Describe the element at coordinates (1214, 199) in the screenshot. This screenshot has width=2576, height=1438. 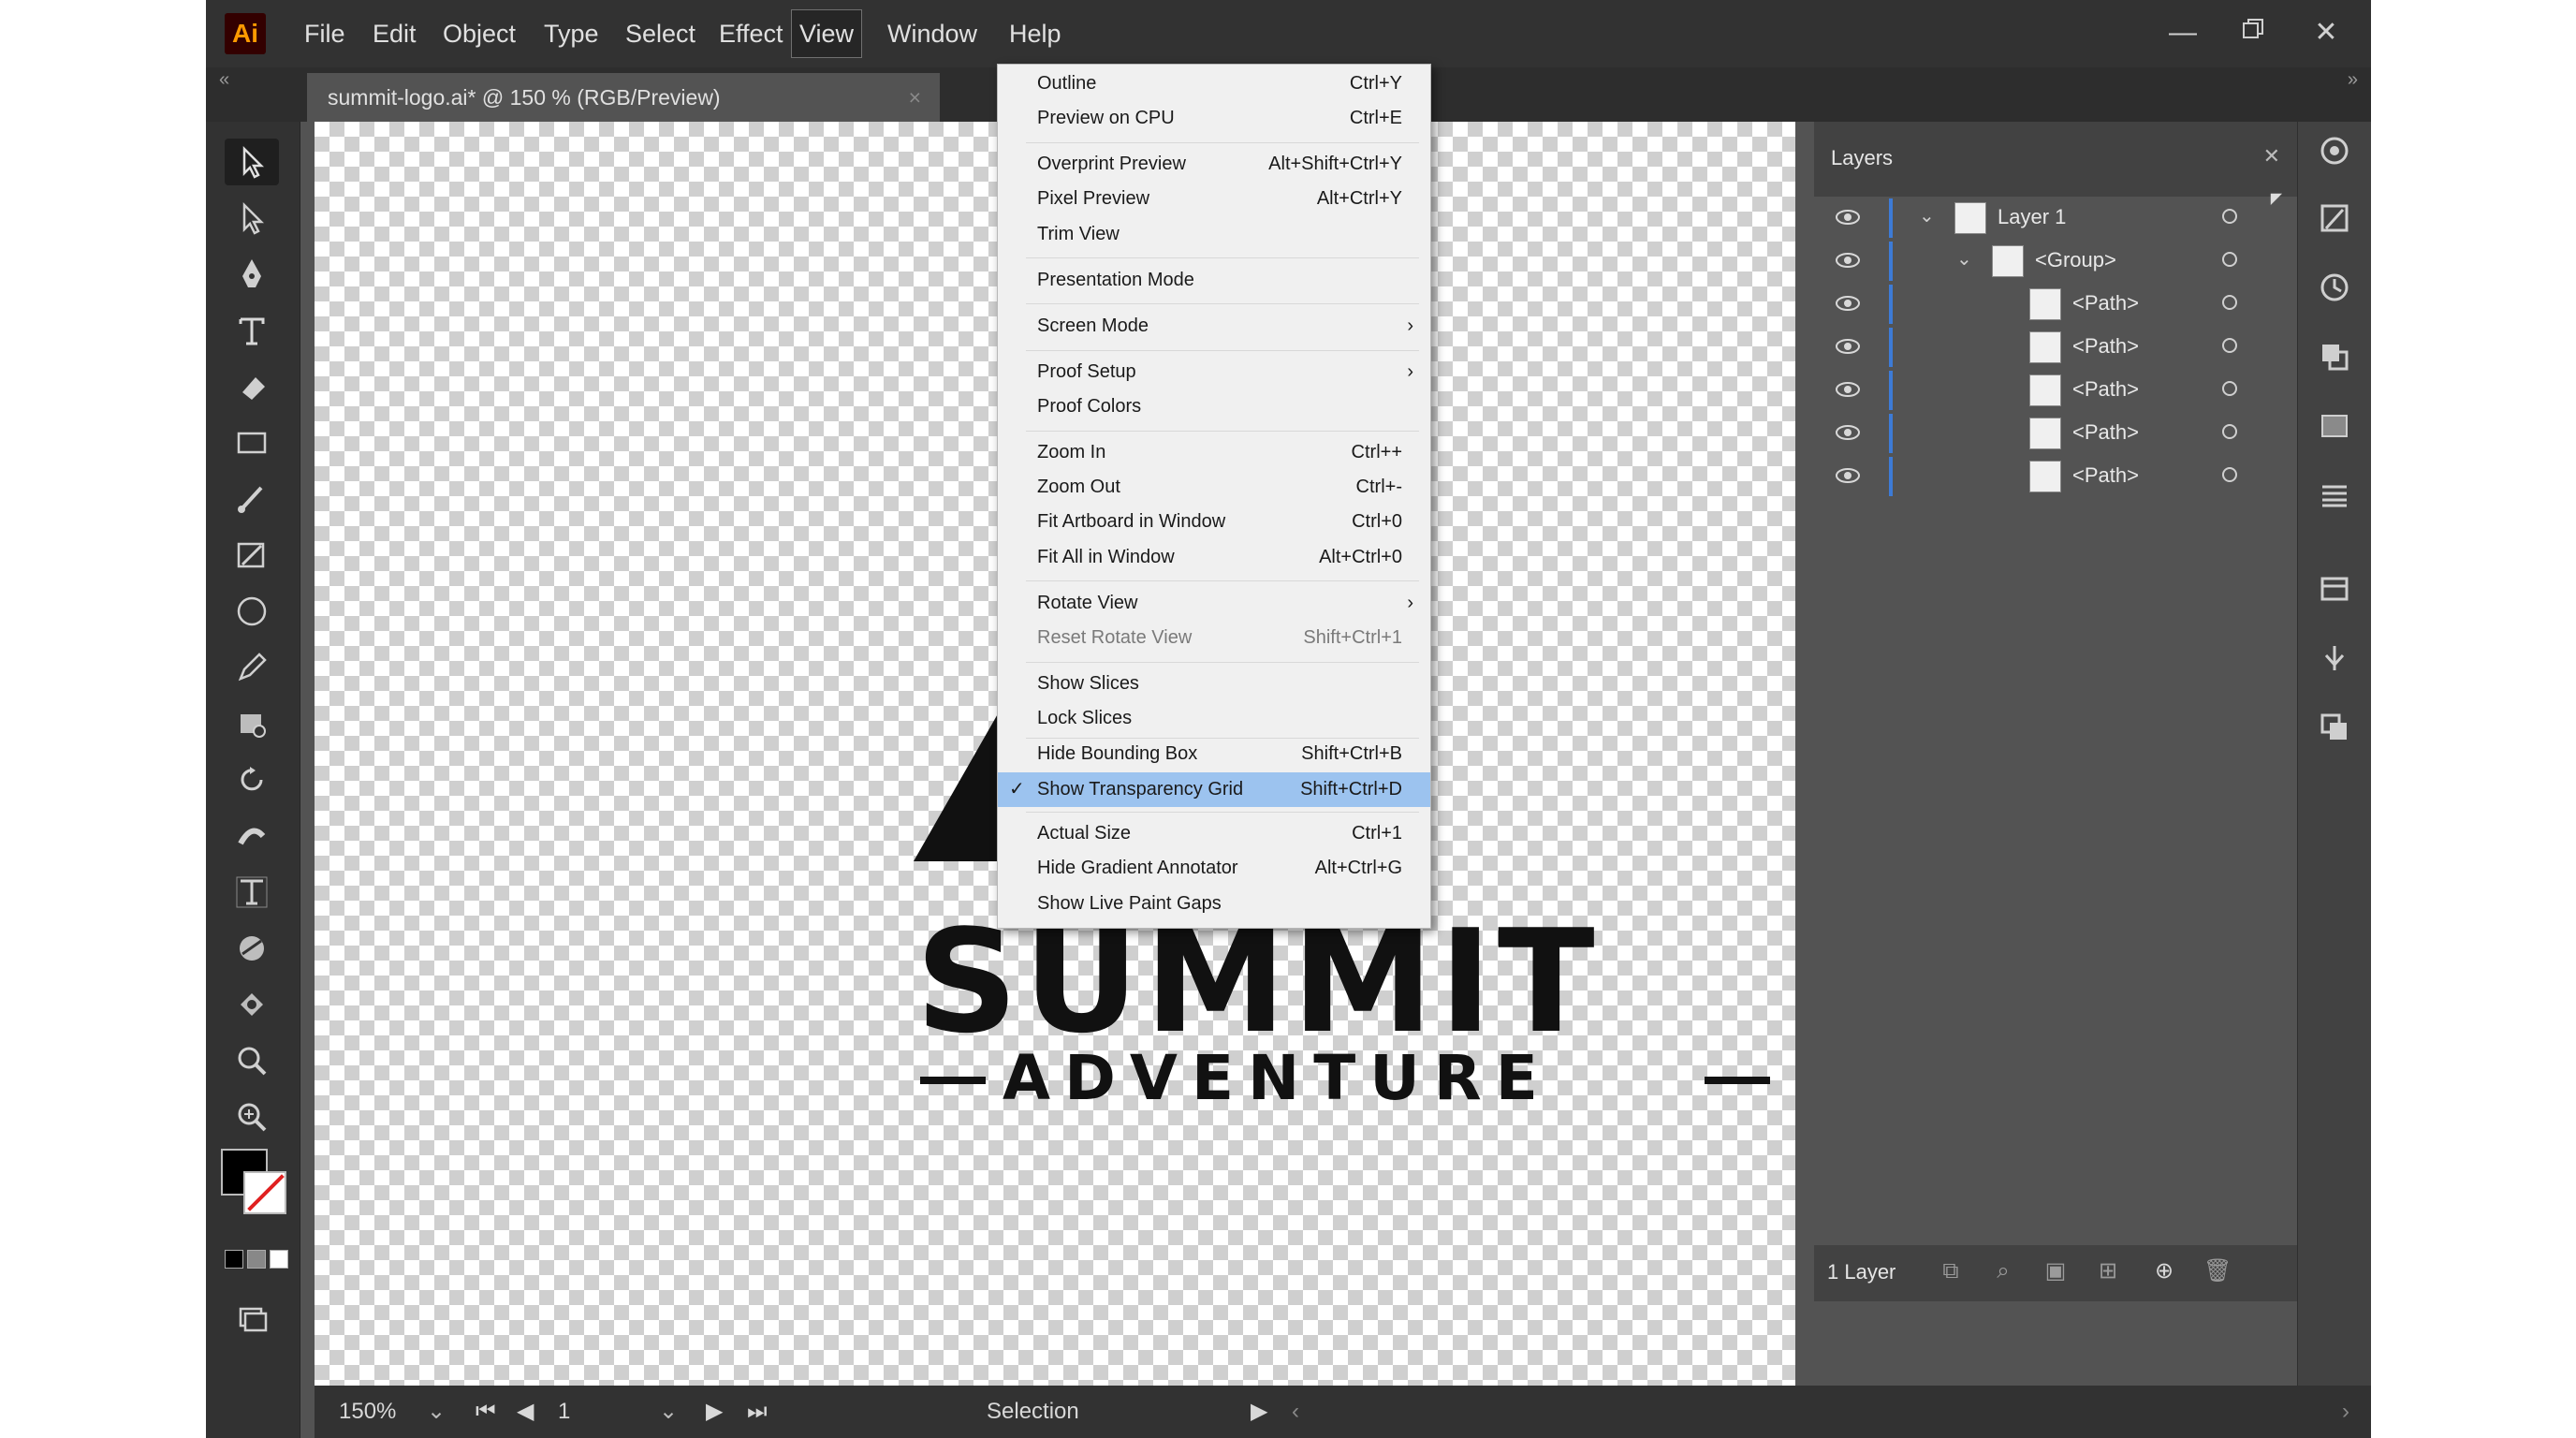
I see `menu-item-pixel-preview: Pixel Preview Alt+Ctrl+Y` at that location.